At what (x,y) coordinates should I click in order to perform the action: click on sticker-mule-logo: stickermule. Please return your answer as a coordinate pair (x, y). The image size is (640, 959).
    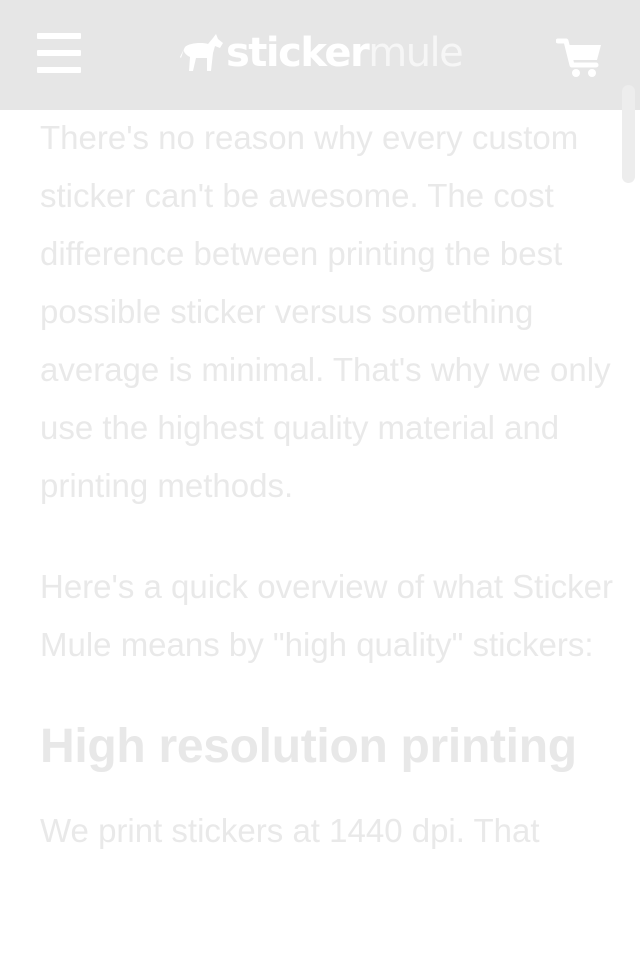
    Looking at the image, I should click on (322, 53).